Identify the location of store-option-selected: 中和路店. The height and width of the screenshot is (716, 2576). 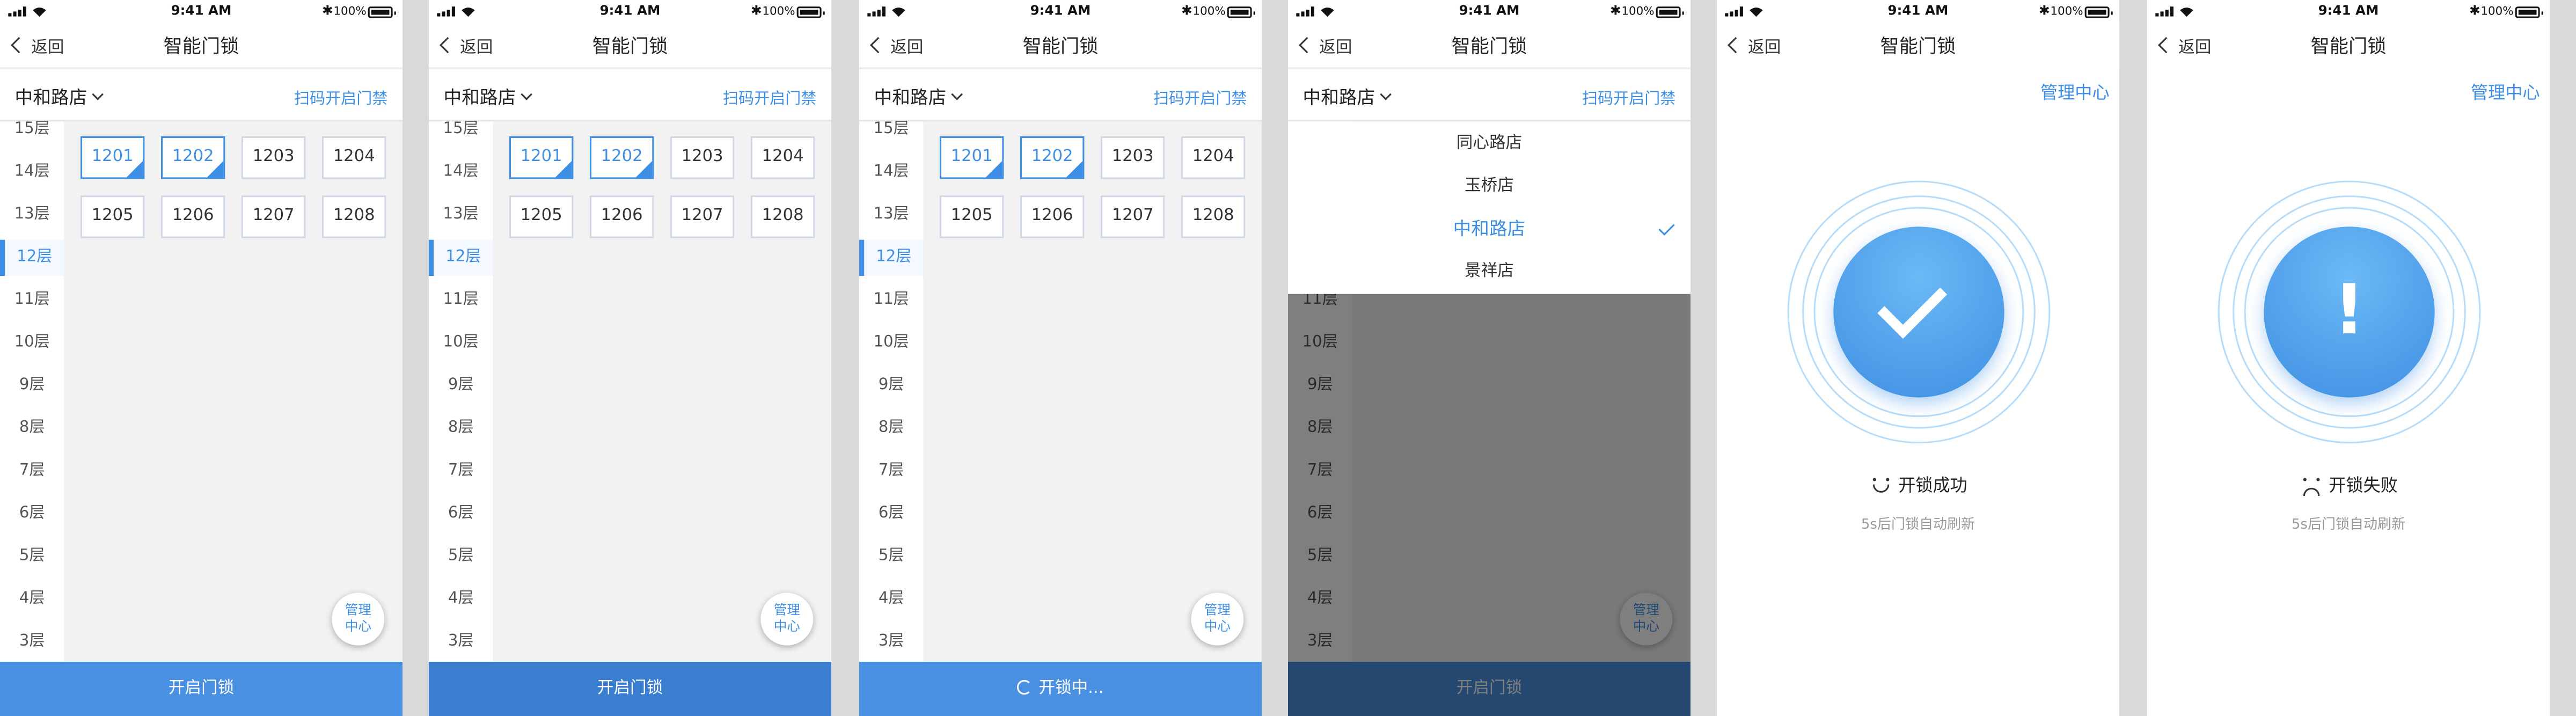
(1489, 230).